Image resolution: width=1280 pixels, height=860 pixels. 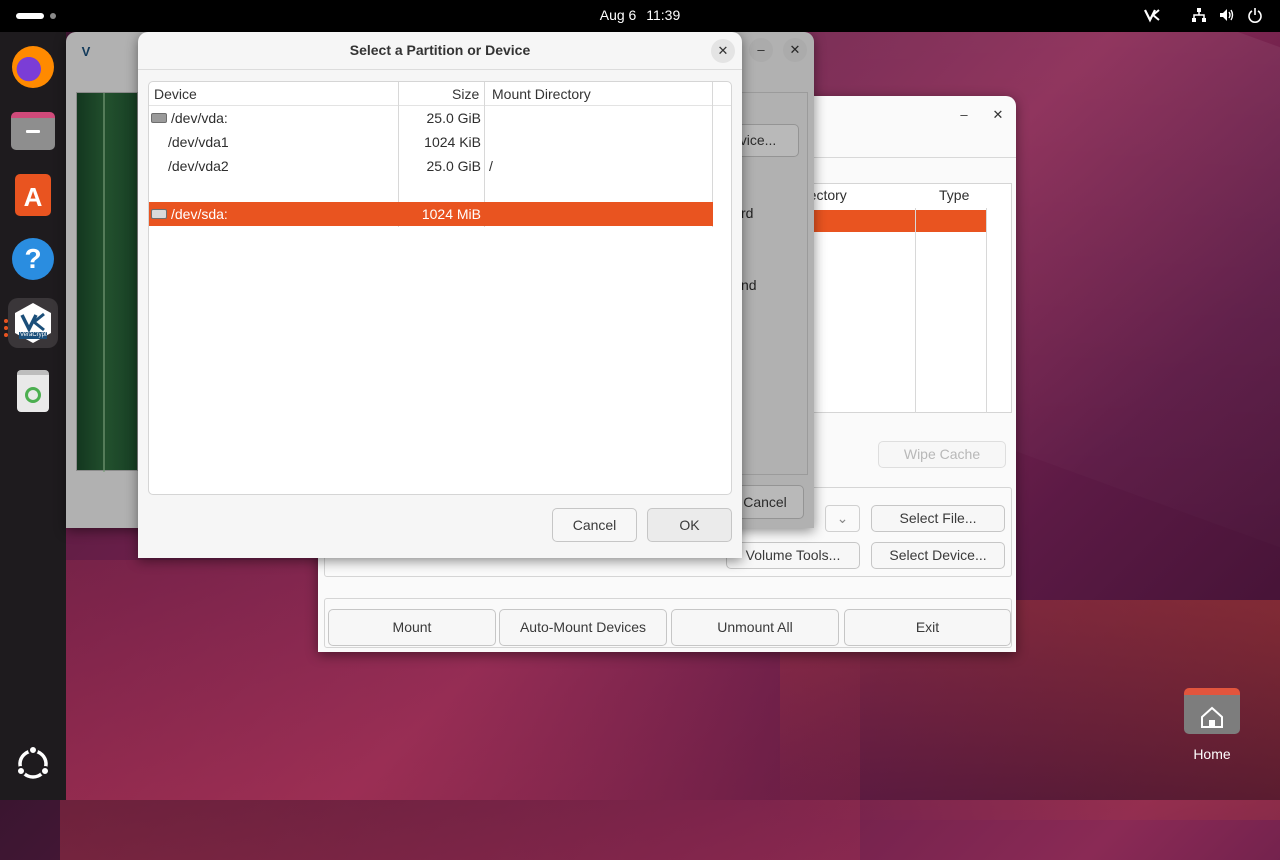 I want to click on firefox-icon, so click(x=33, y=67).